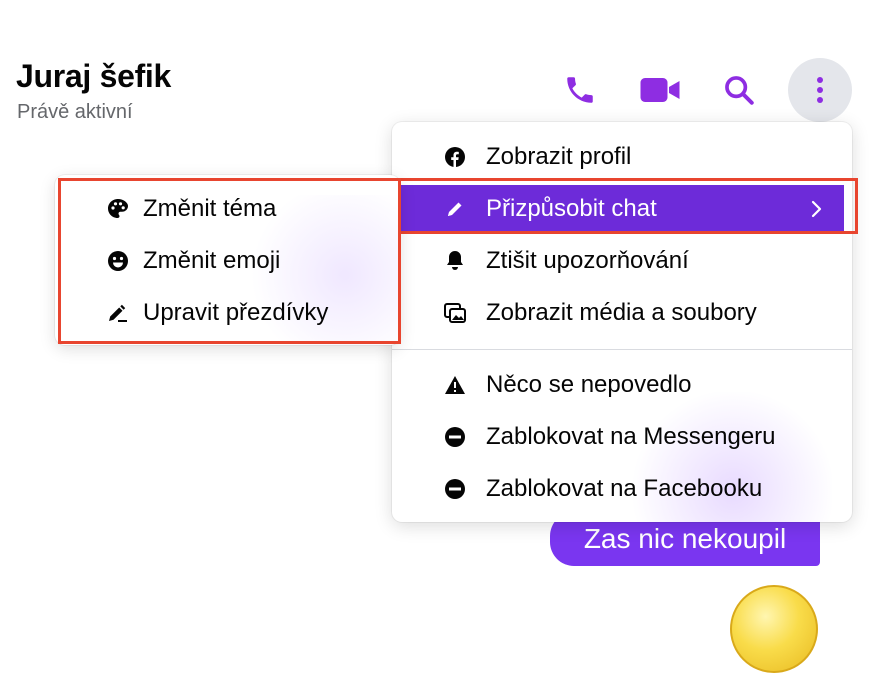 Image resolution: width=882 pixels, height=673 pixels. What do you see at coordinates (455, 157) in the screenshot?
I see `facebook-icon` at bounding box center [455, 157].